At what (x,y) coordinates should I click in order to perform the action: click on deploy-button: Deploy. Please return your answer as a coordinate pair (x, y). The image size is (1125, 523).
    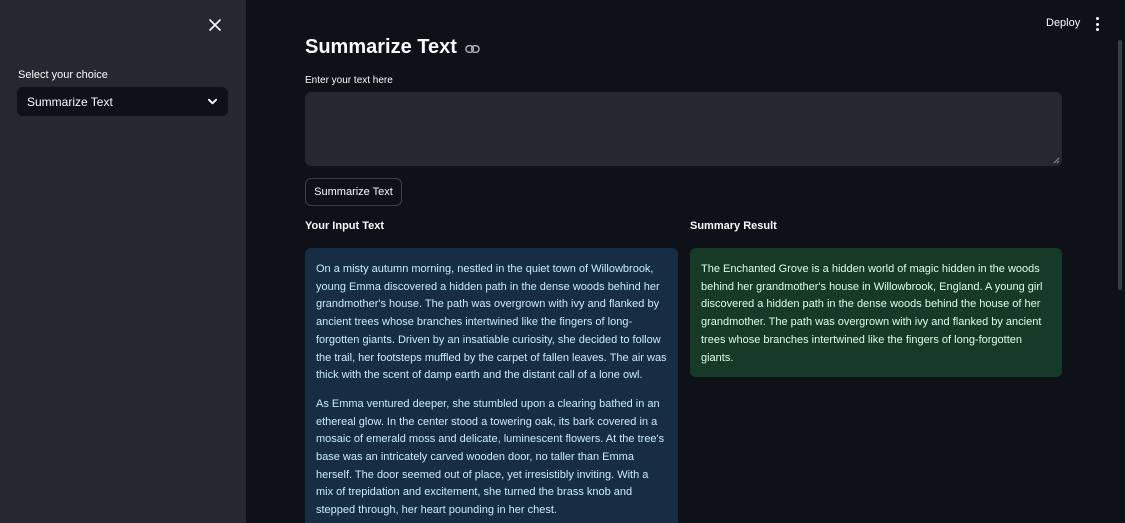
    Looking at the image, I should click on (1063, 23).